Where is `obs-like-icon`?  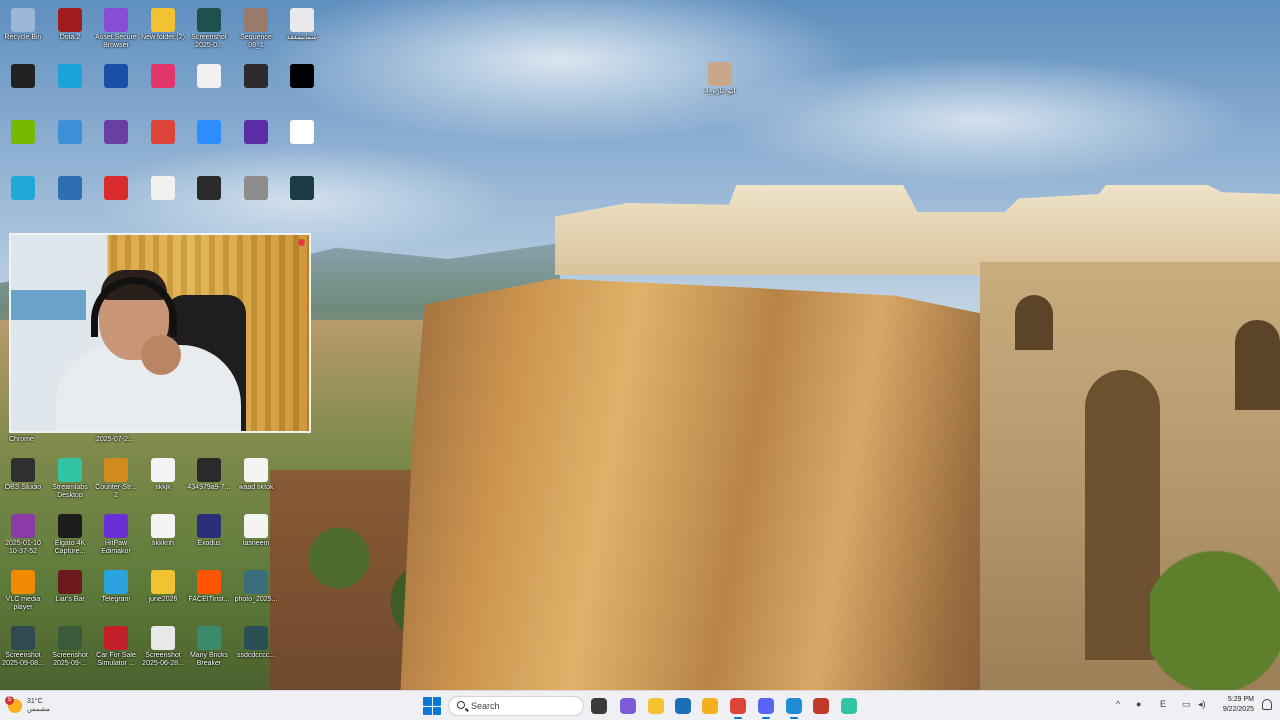 obs-like-icon is located at coordinates (256, 132).